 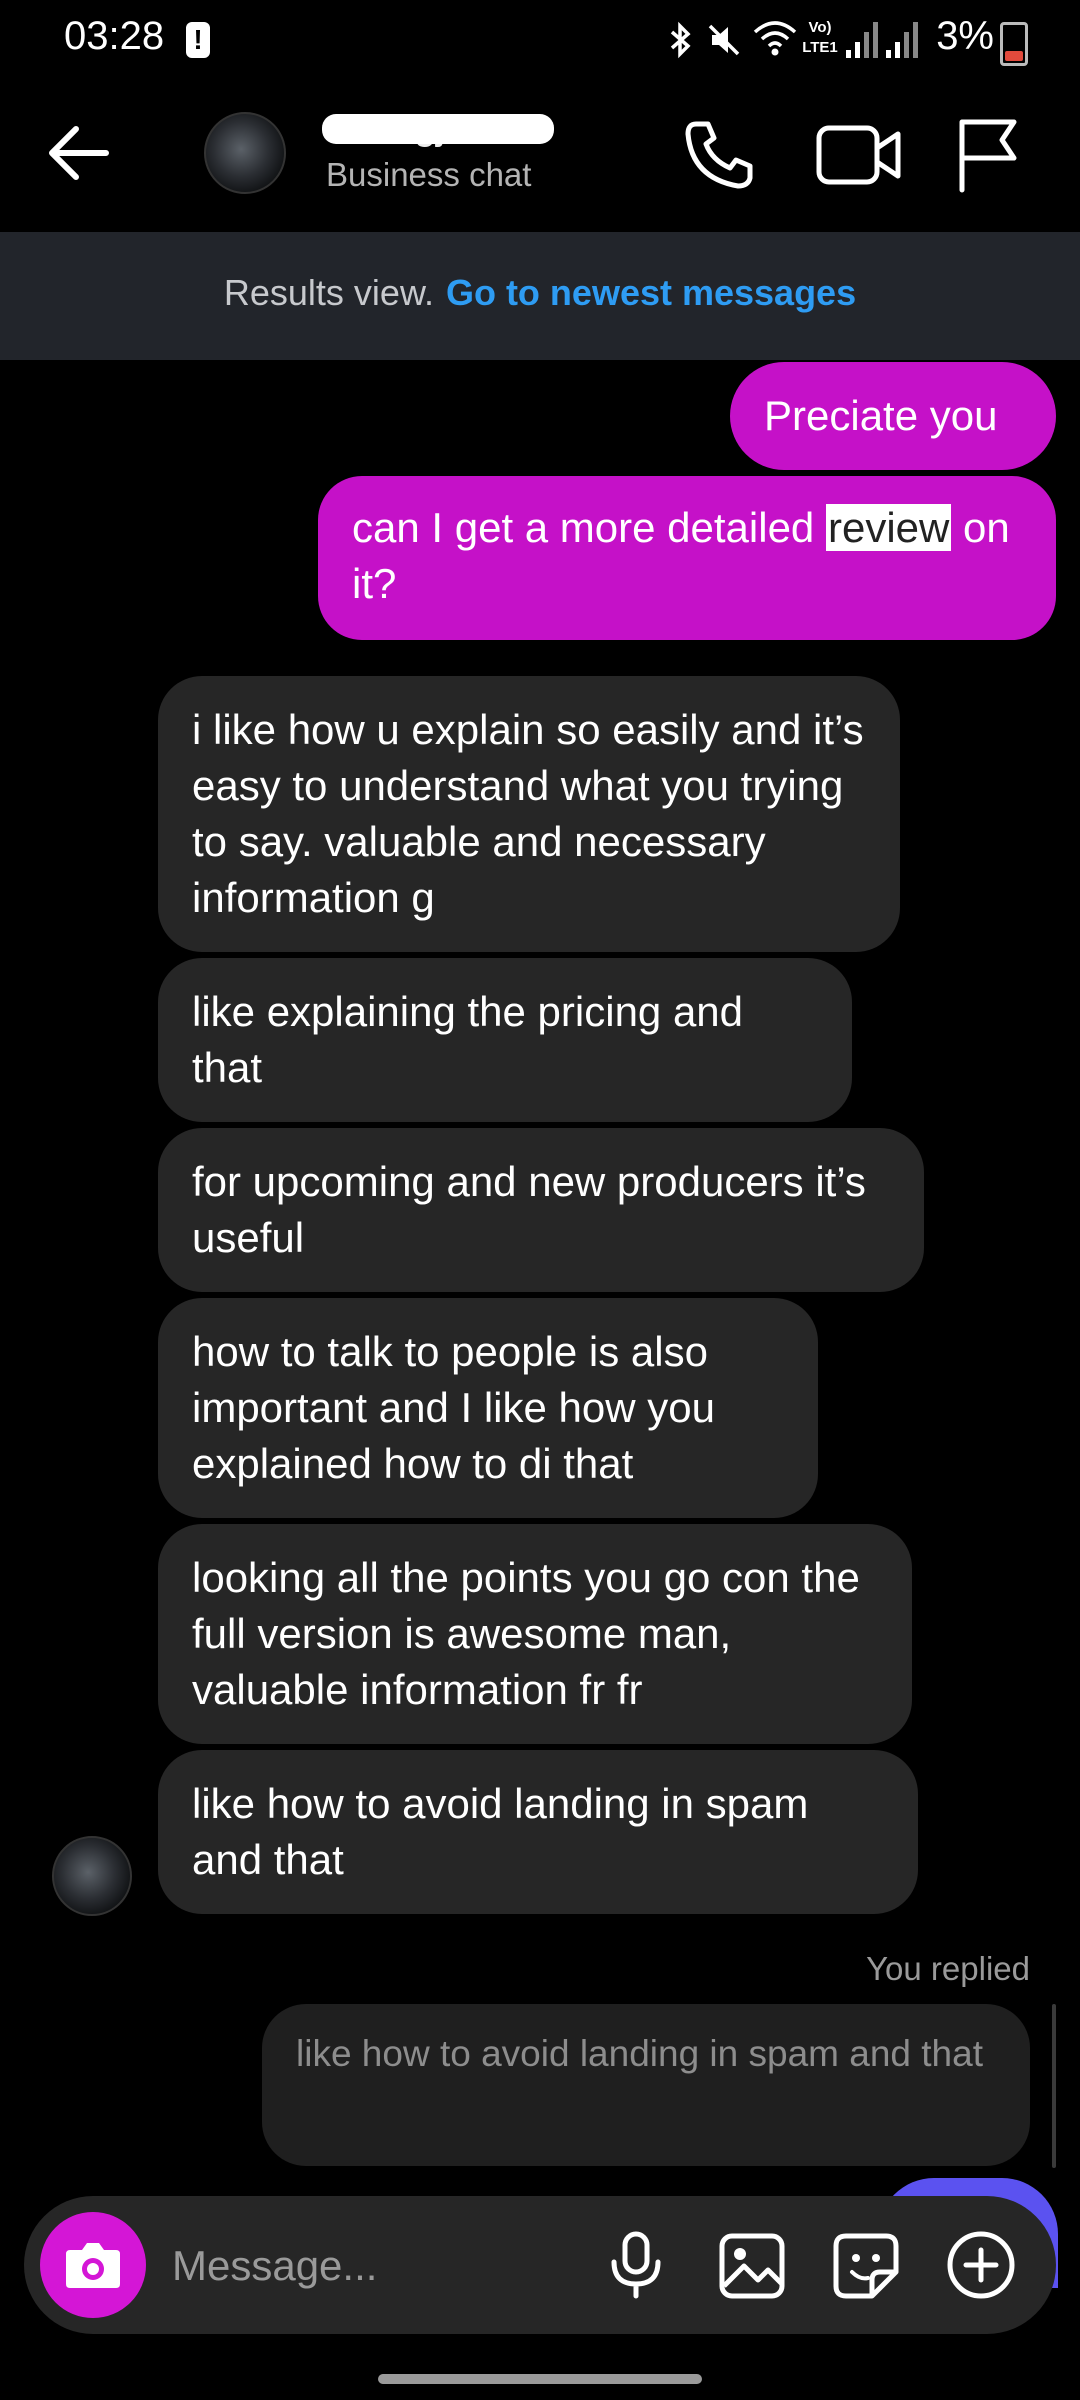 What do you see at coordinates (866, 2266) in the screenshot?
I see `sticker-button` at bounding box center [866, 2266].